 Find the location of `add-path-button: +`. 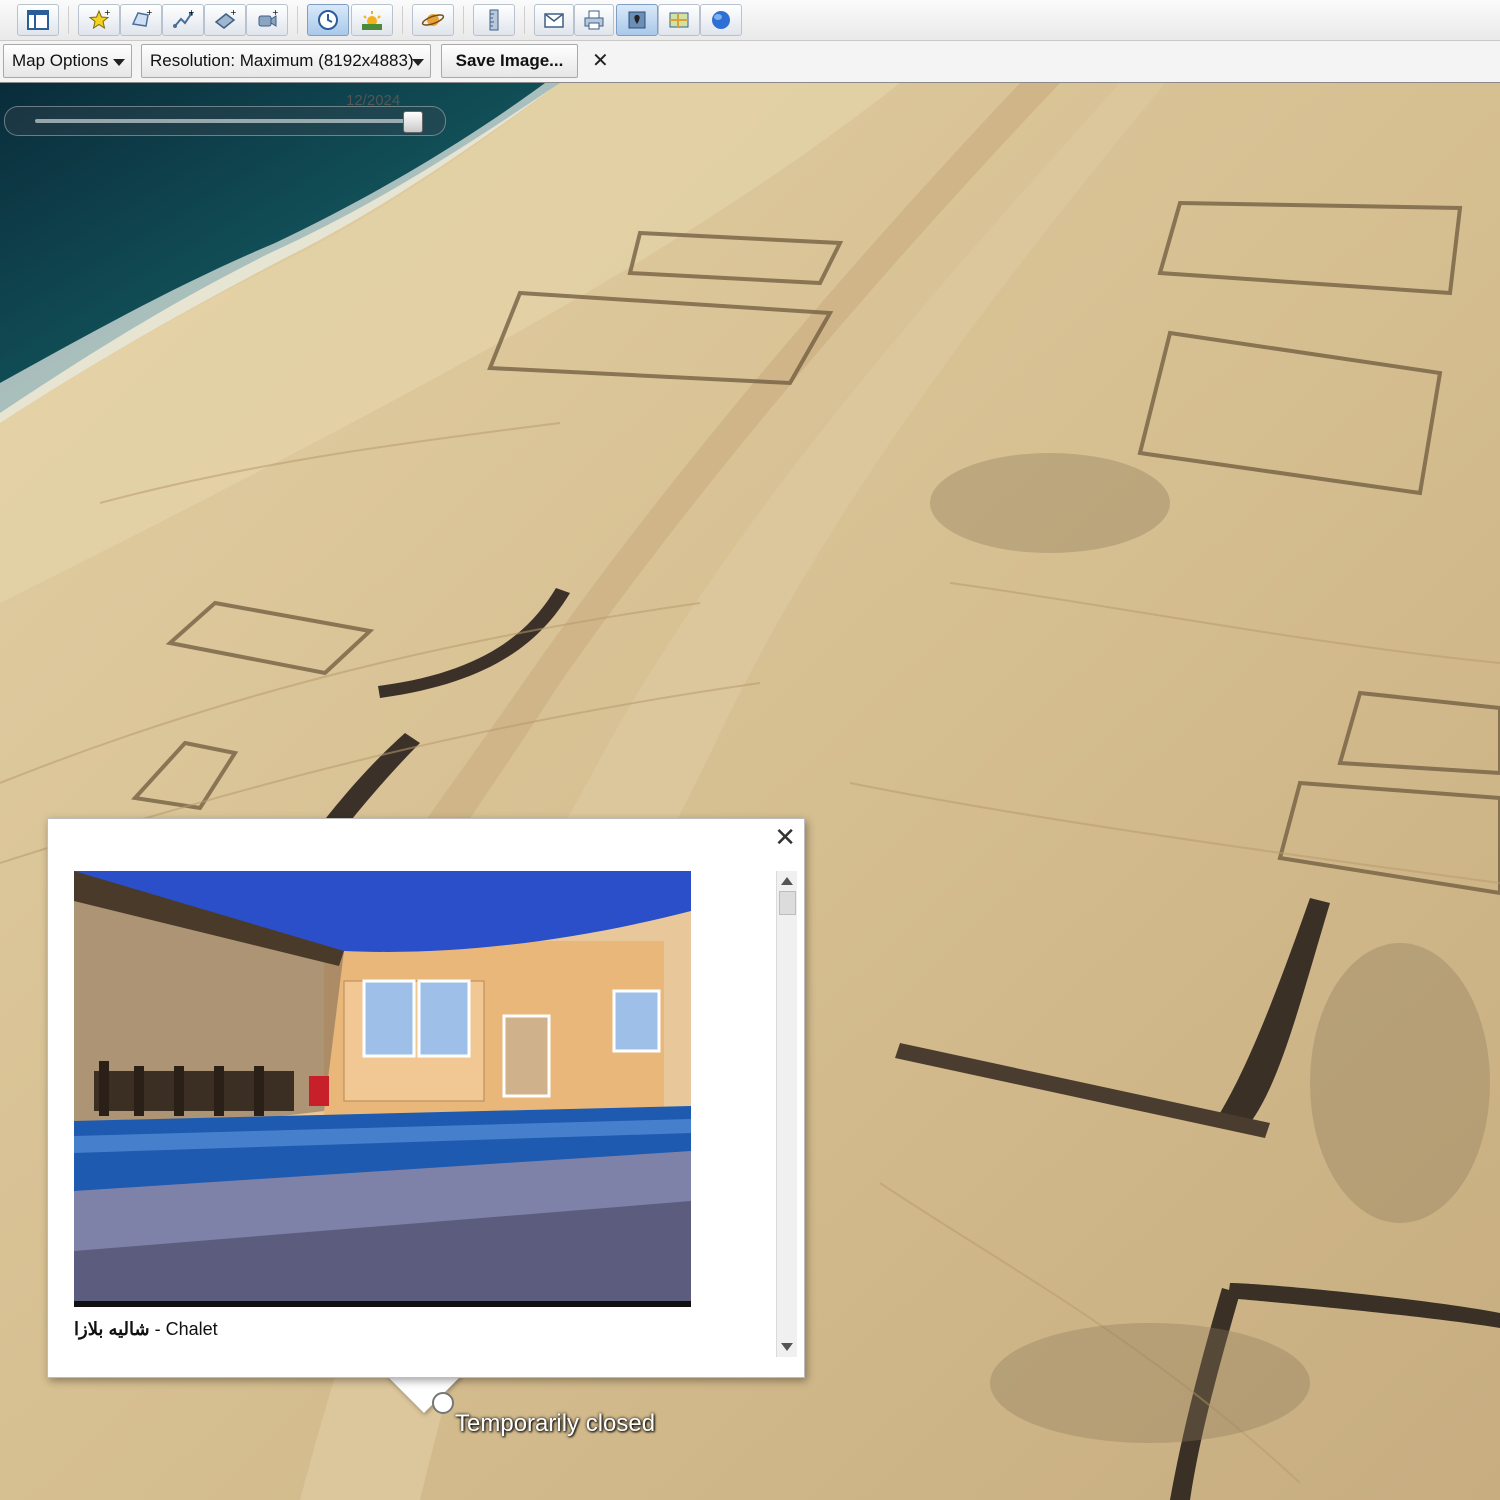

add-path-button: + is located at coordinates (183, 20).